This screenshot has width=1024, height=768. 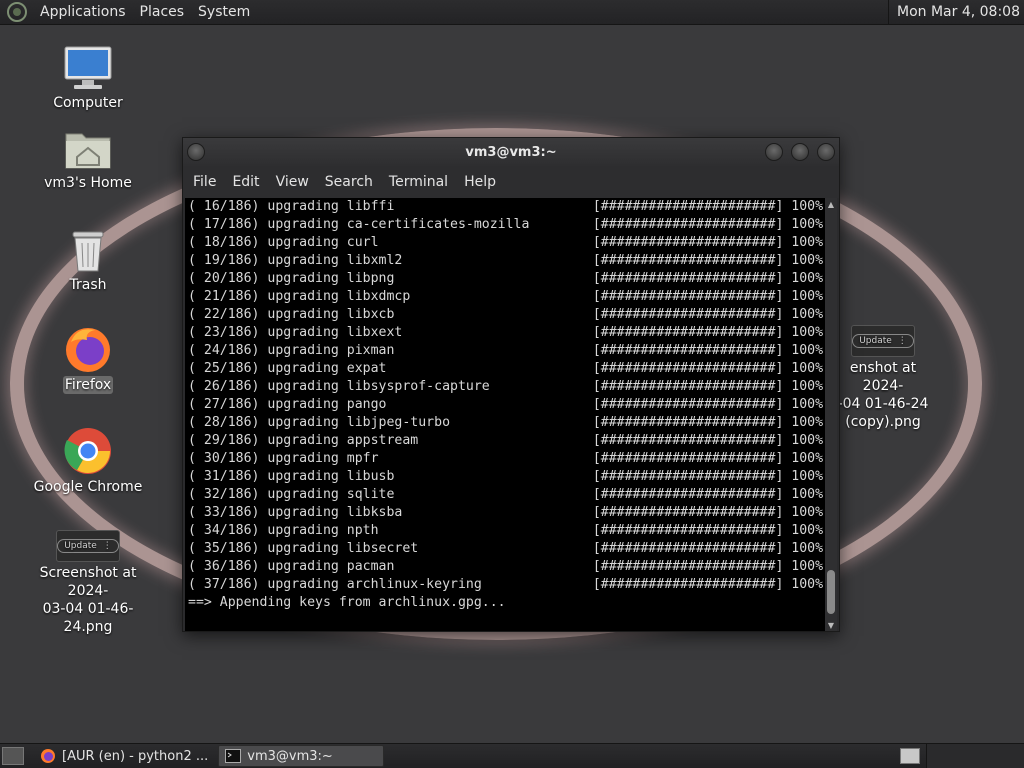 I want to click on desktop-icon-trash: Trash, so click(x=88, y=260).